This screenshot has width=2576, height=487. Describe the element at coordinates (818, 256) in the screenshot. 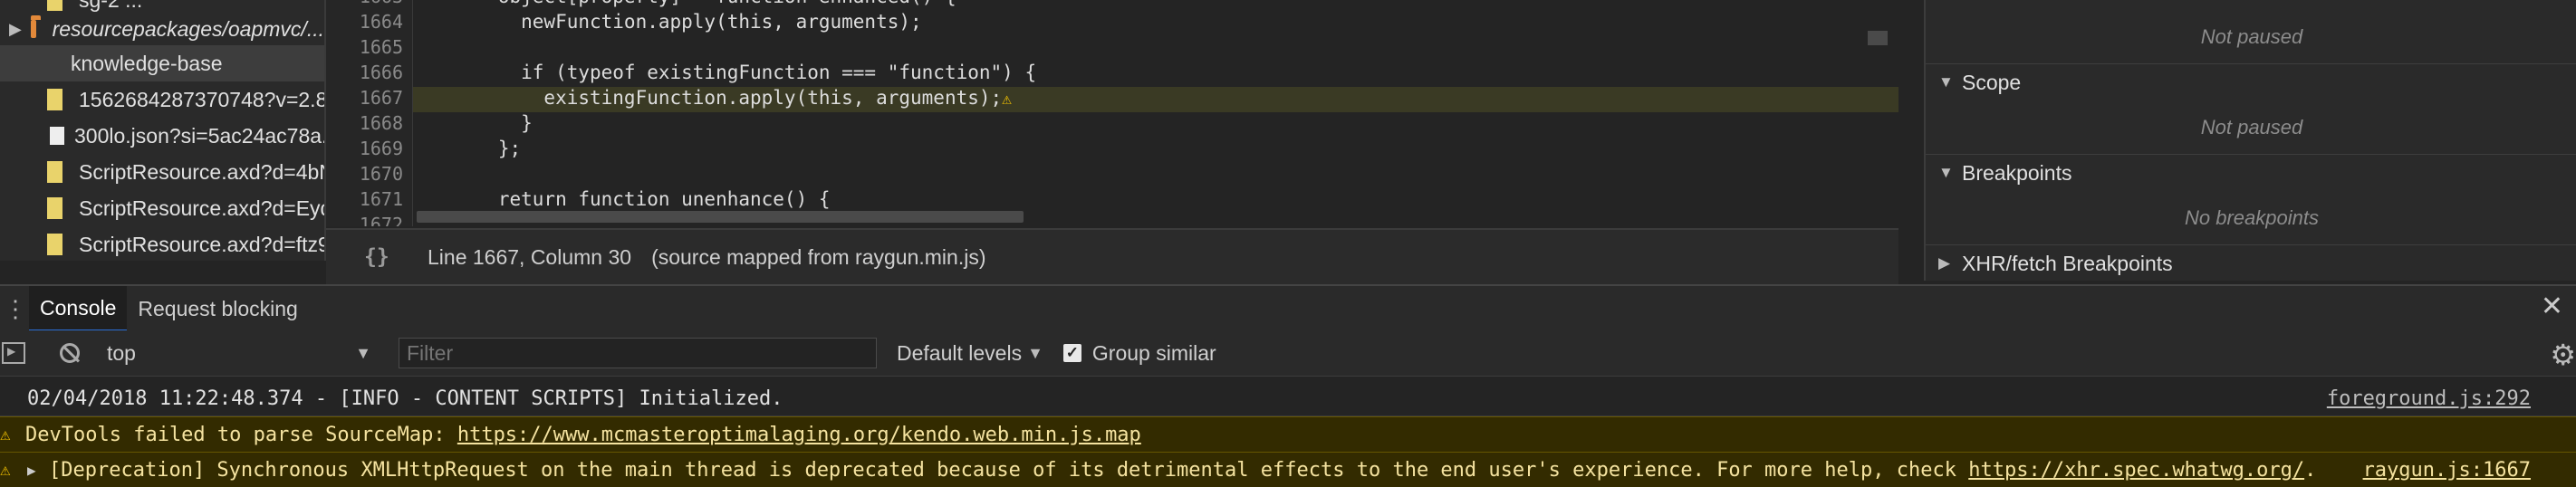

I see `source-map-note: (source mapped from raygun.min.js)` at that location.